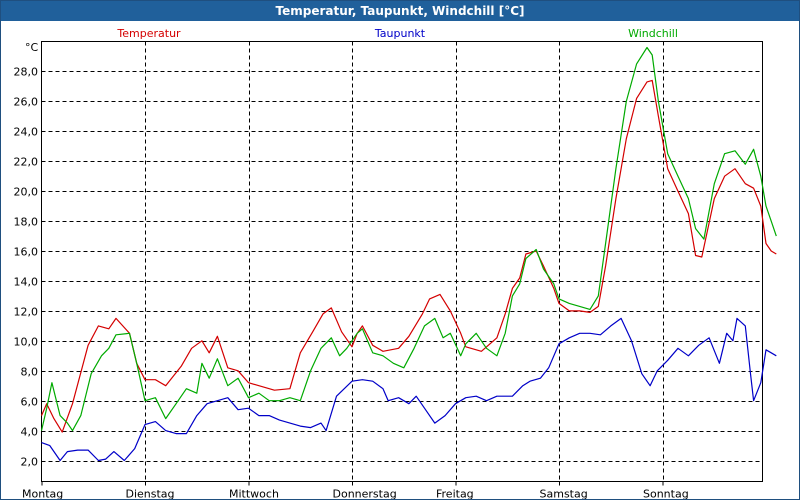  Describe the element at coordinates (30, 432) in the screenshot. I see `y-tick-label: 4,0` at that location.